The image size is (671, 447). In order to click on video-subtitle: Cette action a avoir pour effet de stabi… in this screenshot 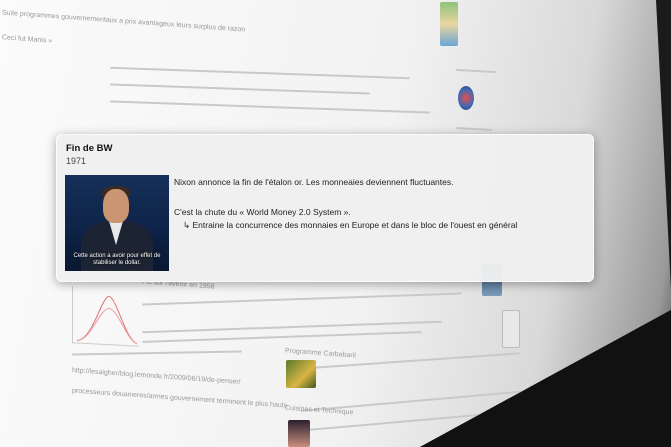, I will do `click(117, 259)`.